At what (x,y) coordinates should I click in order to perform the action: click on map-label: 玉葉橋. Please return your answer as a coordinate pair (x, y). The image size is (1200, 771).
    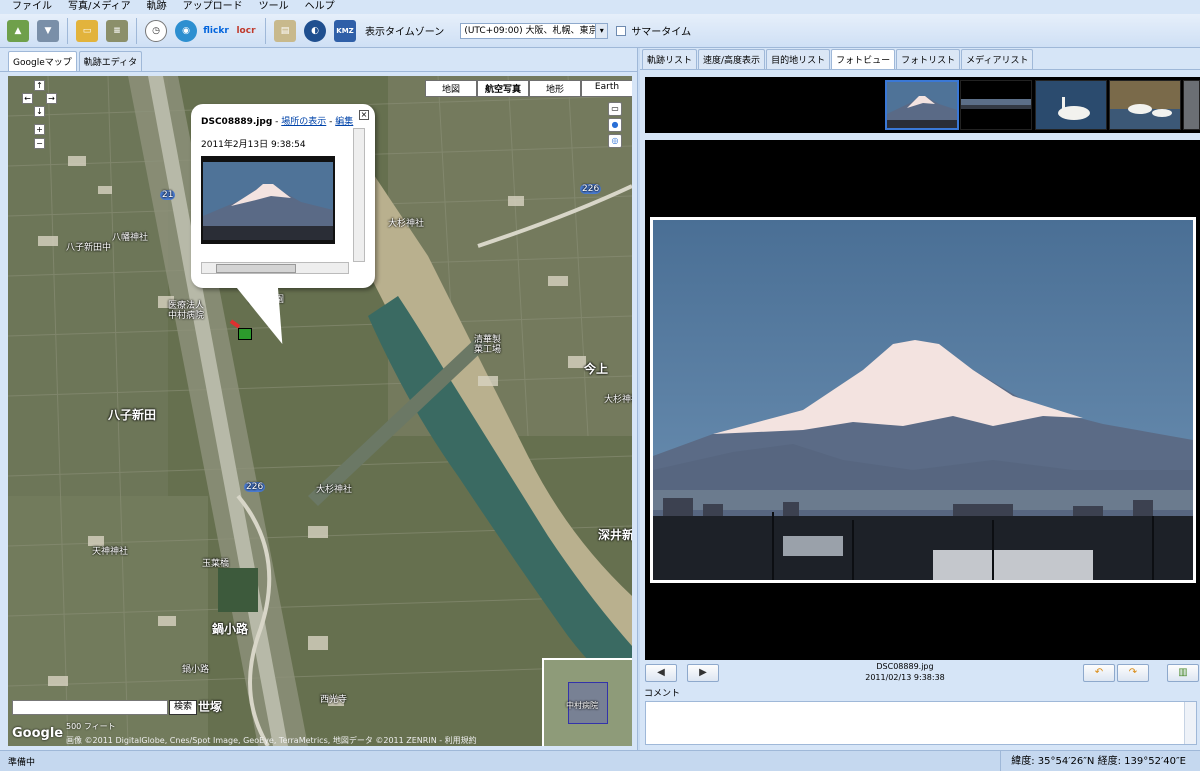
    Looking at the image, I should click on (216, 564).